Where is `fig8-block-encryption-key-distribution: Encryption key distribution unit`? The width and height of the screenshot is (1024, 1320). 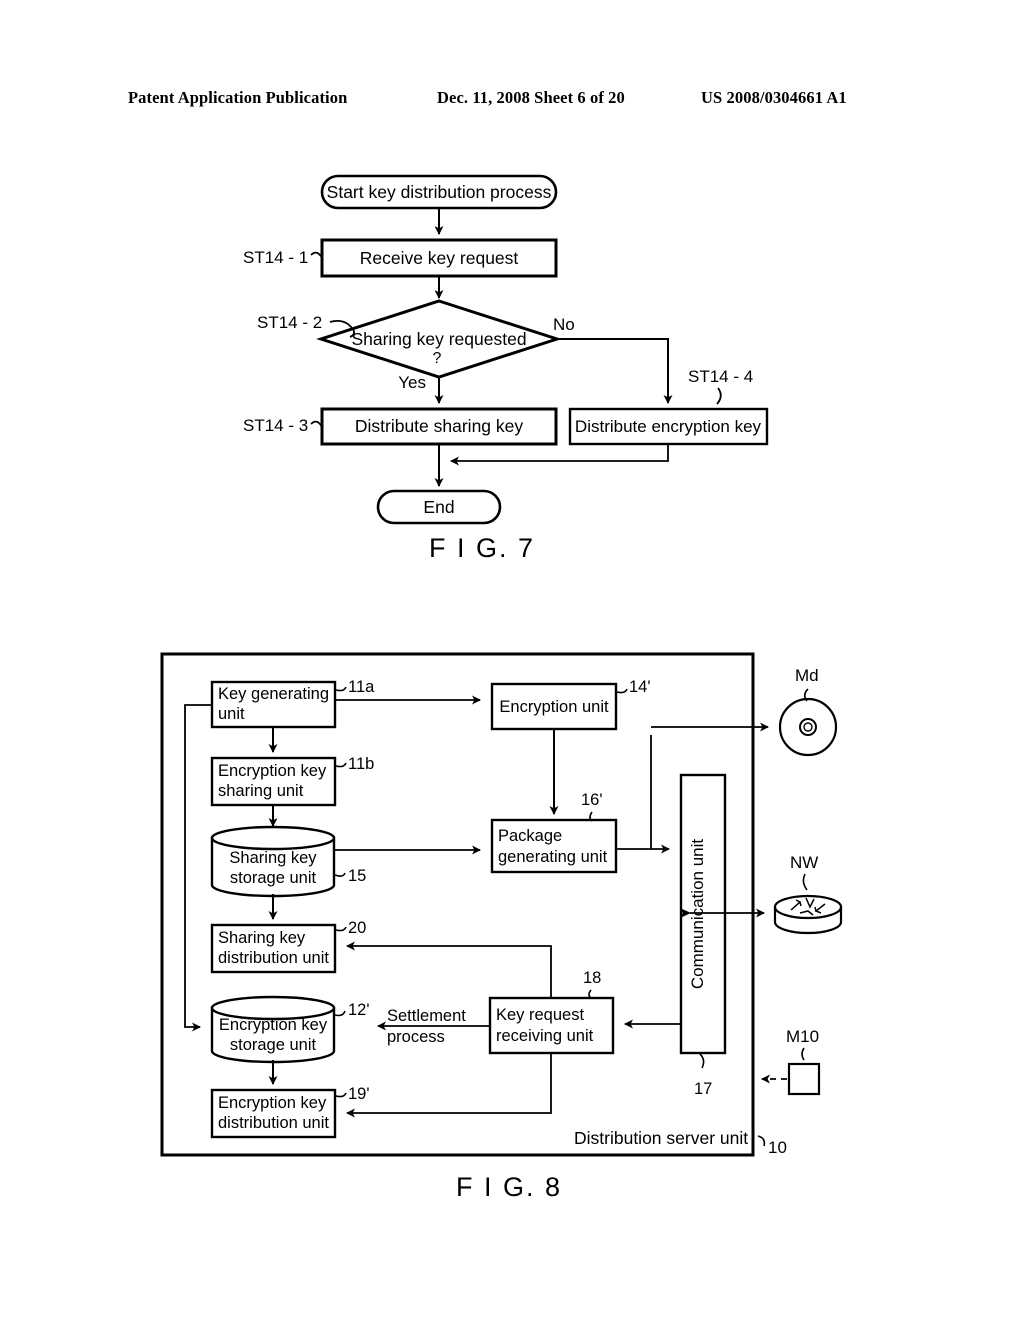 fig8-block-encryption-key-distribution: Encryption key distribution unit is located at coordinates (273, 1113).